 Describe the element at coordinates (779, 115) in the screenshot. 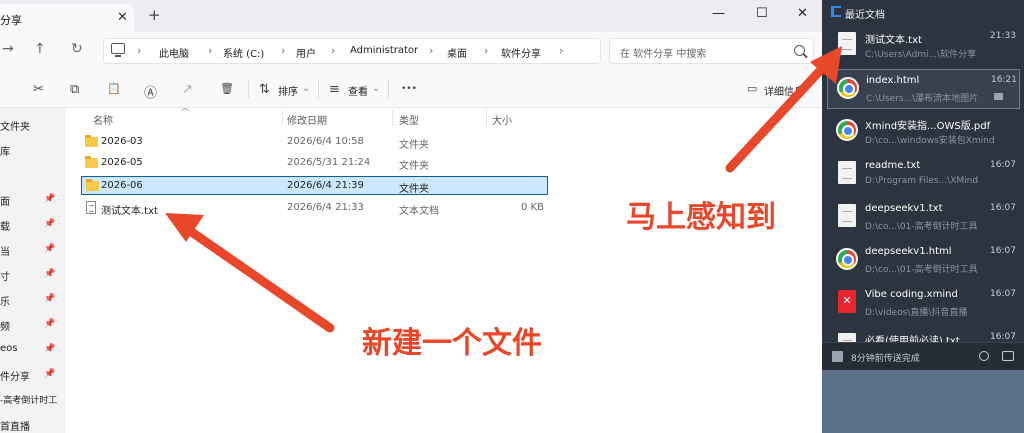

I see `arrow-to-recent-item` at that location.